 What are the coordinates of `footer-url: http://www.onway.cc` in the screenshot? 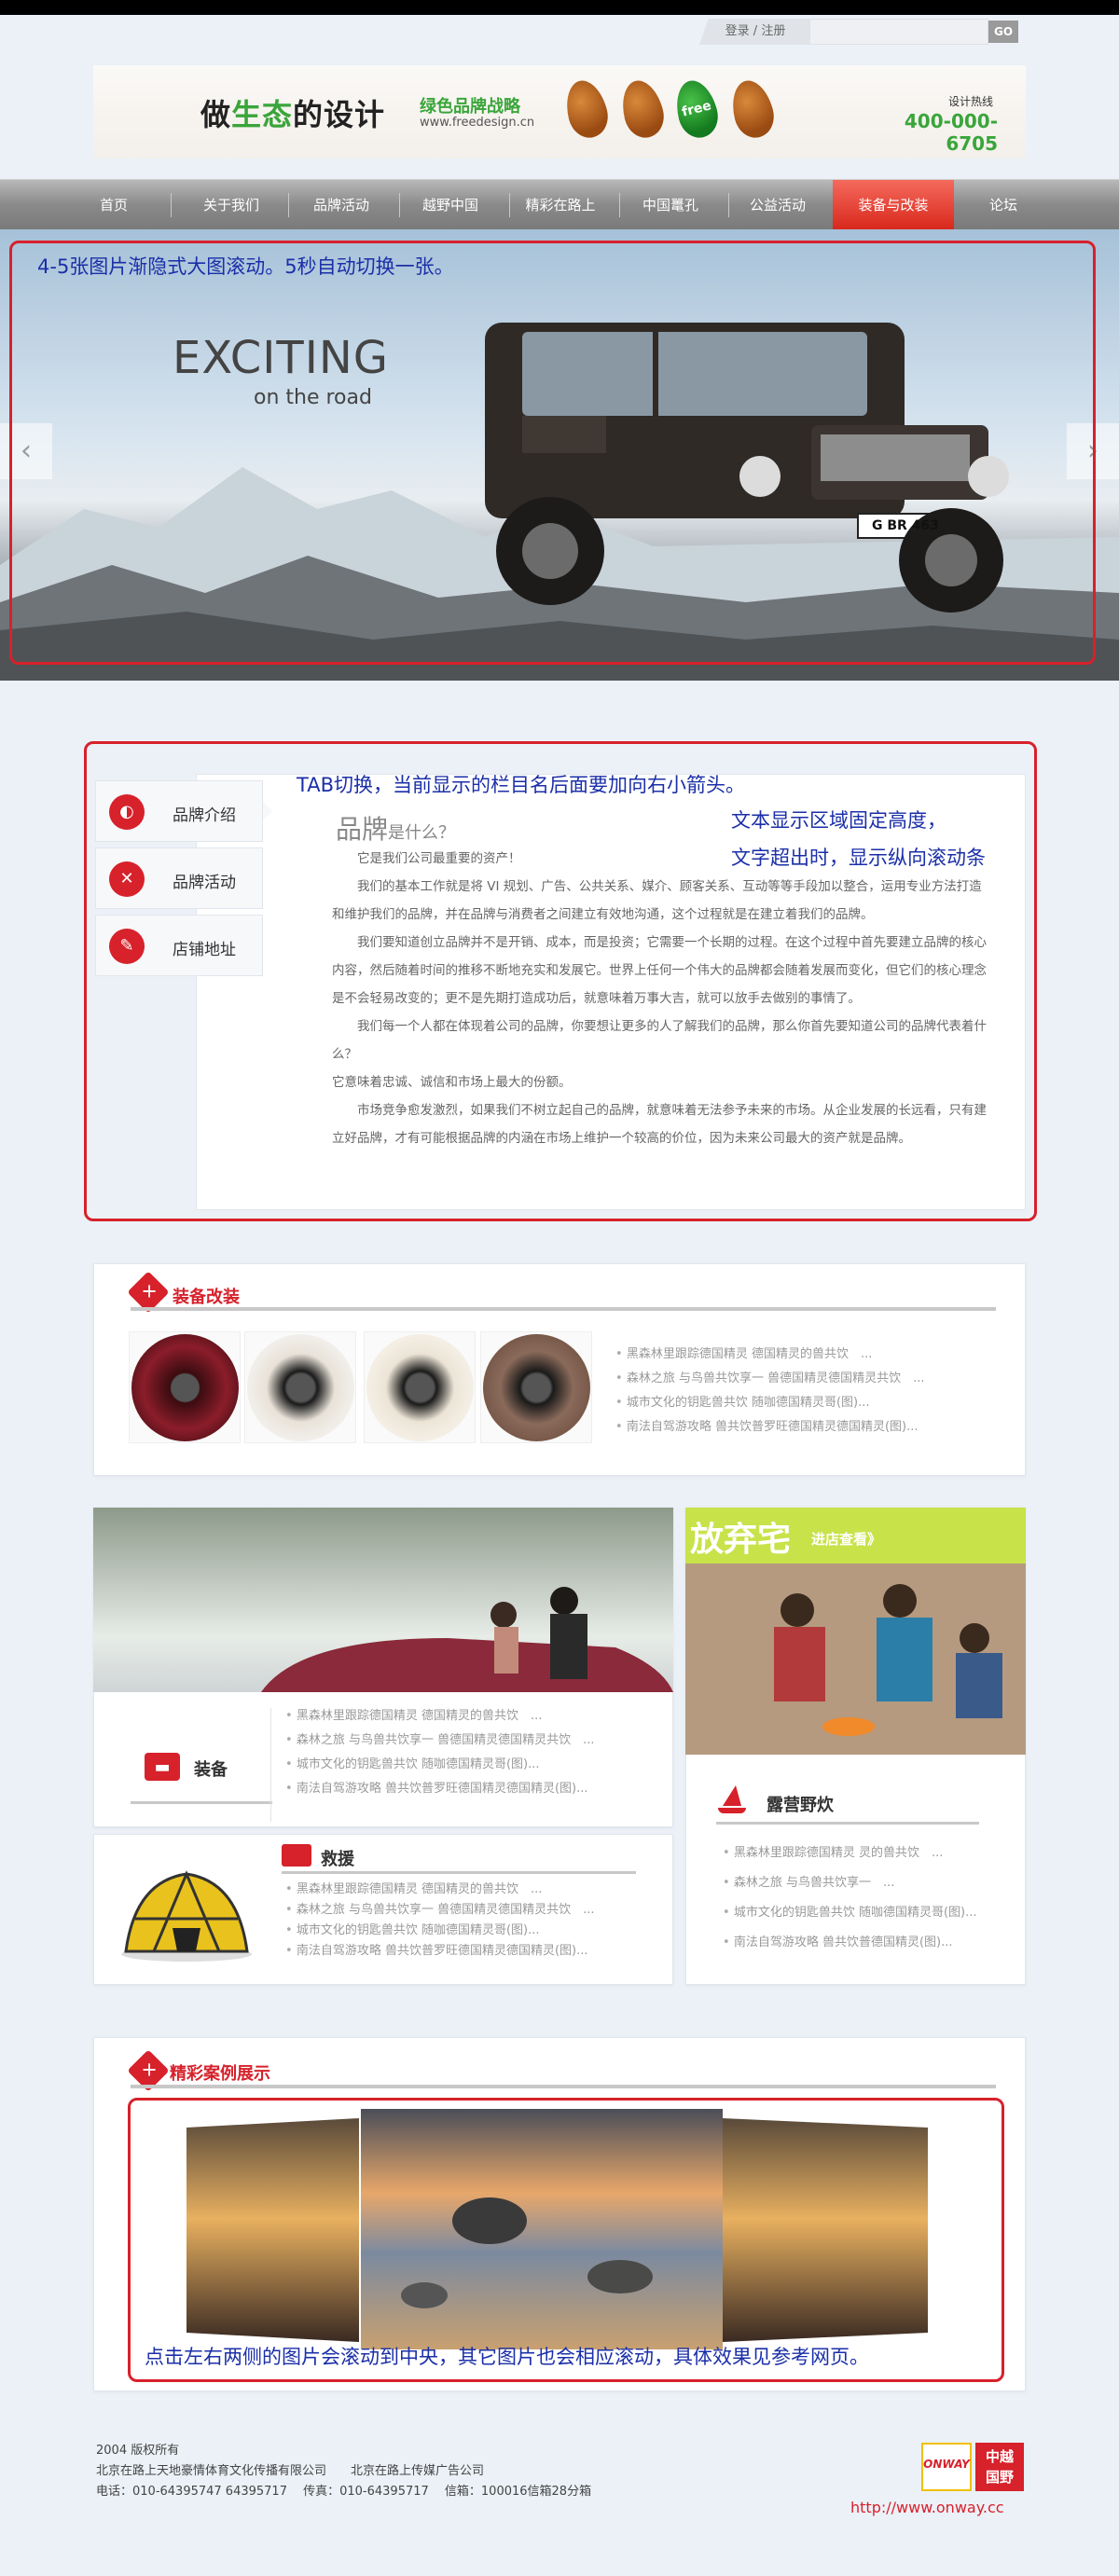 It's located at (927, 2507).